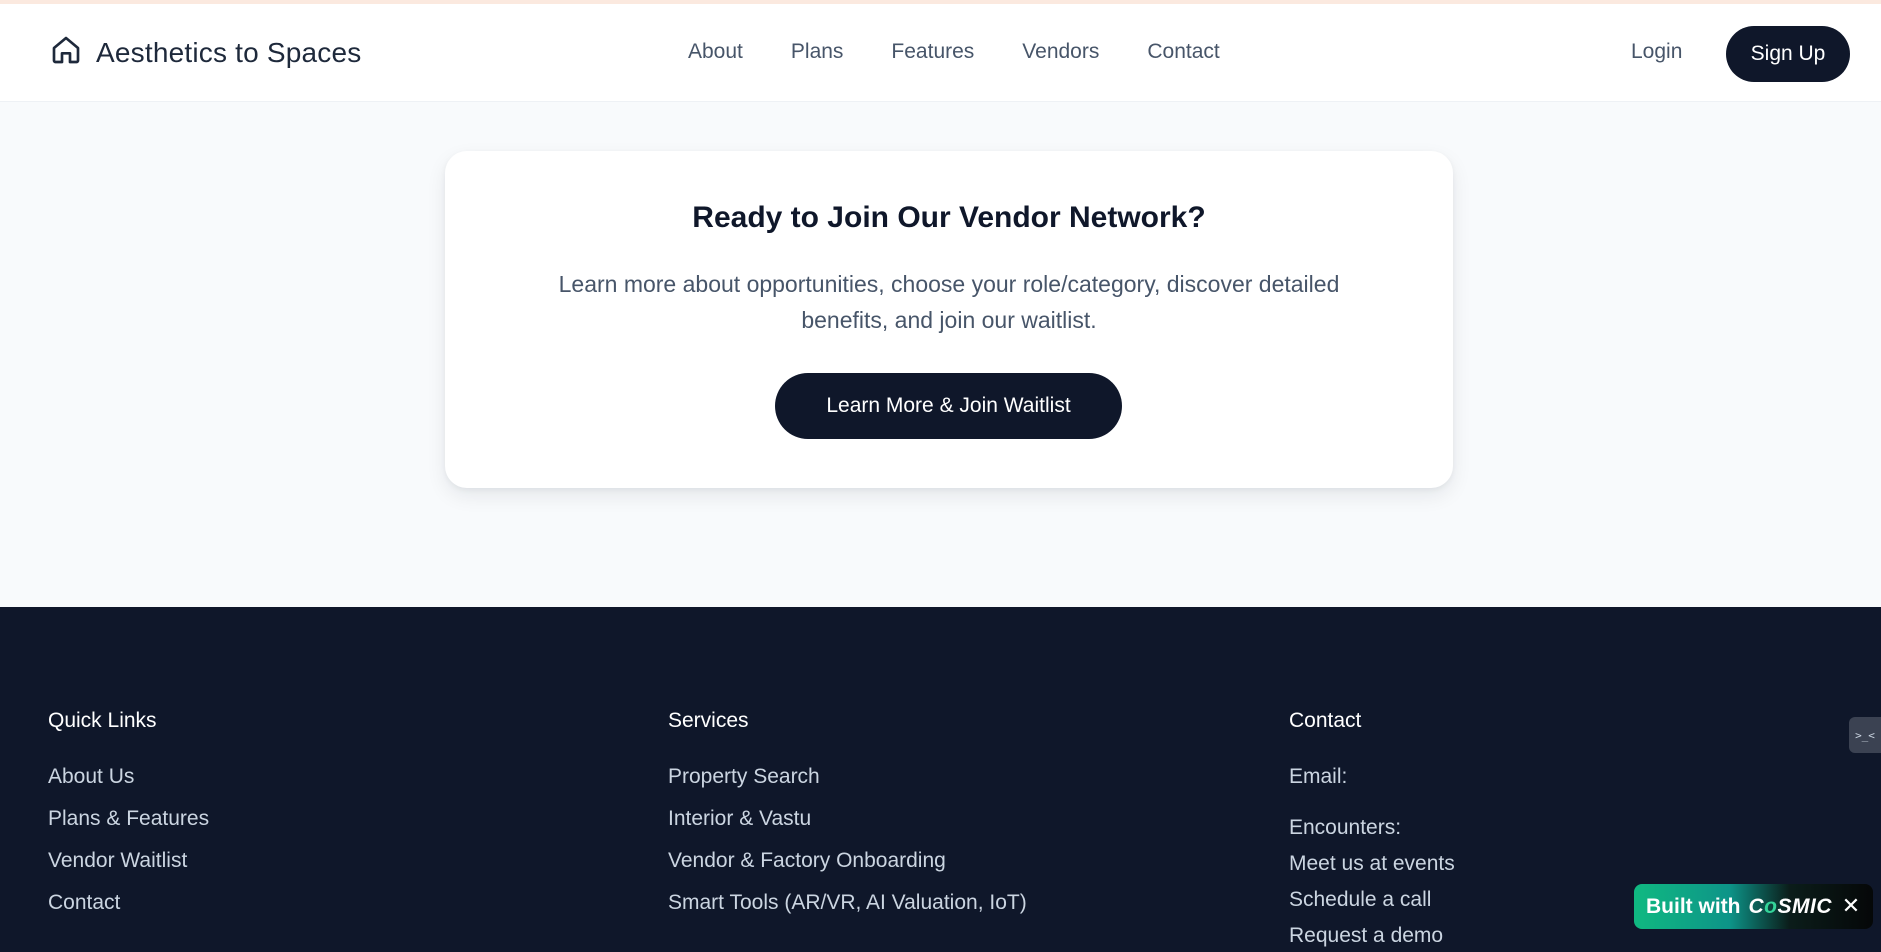 The height and width of the screenshot is (952, 1881). What do you see at coordinates (1372, 900) in the screenshot?
I see `contact-schedule-call: Schedule a call` at bounding box center [1372, 900].